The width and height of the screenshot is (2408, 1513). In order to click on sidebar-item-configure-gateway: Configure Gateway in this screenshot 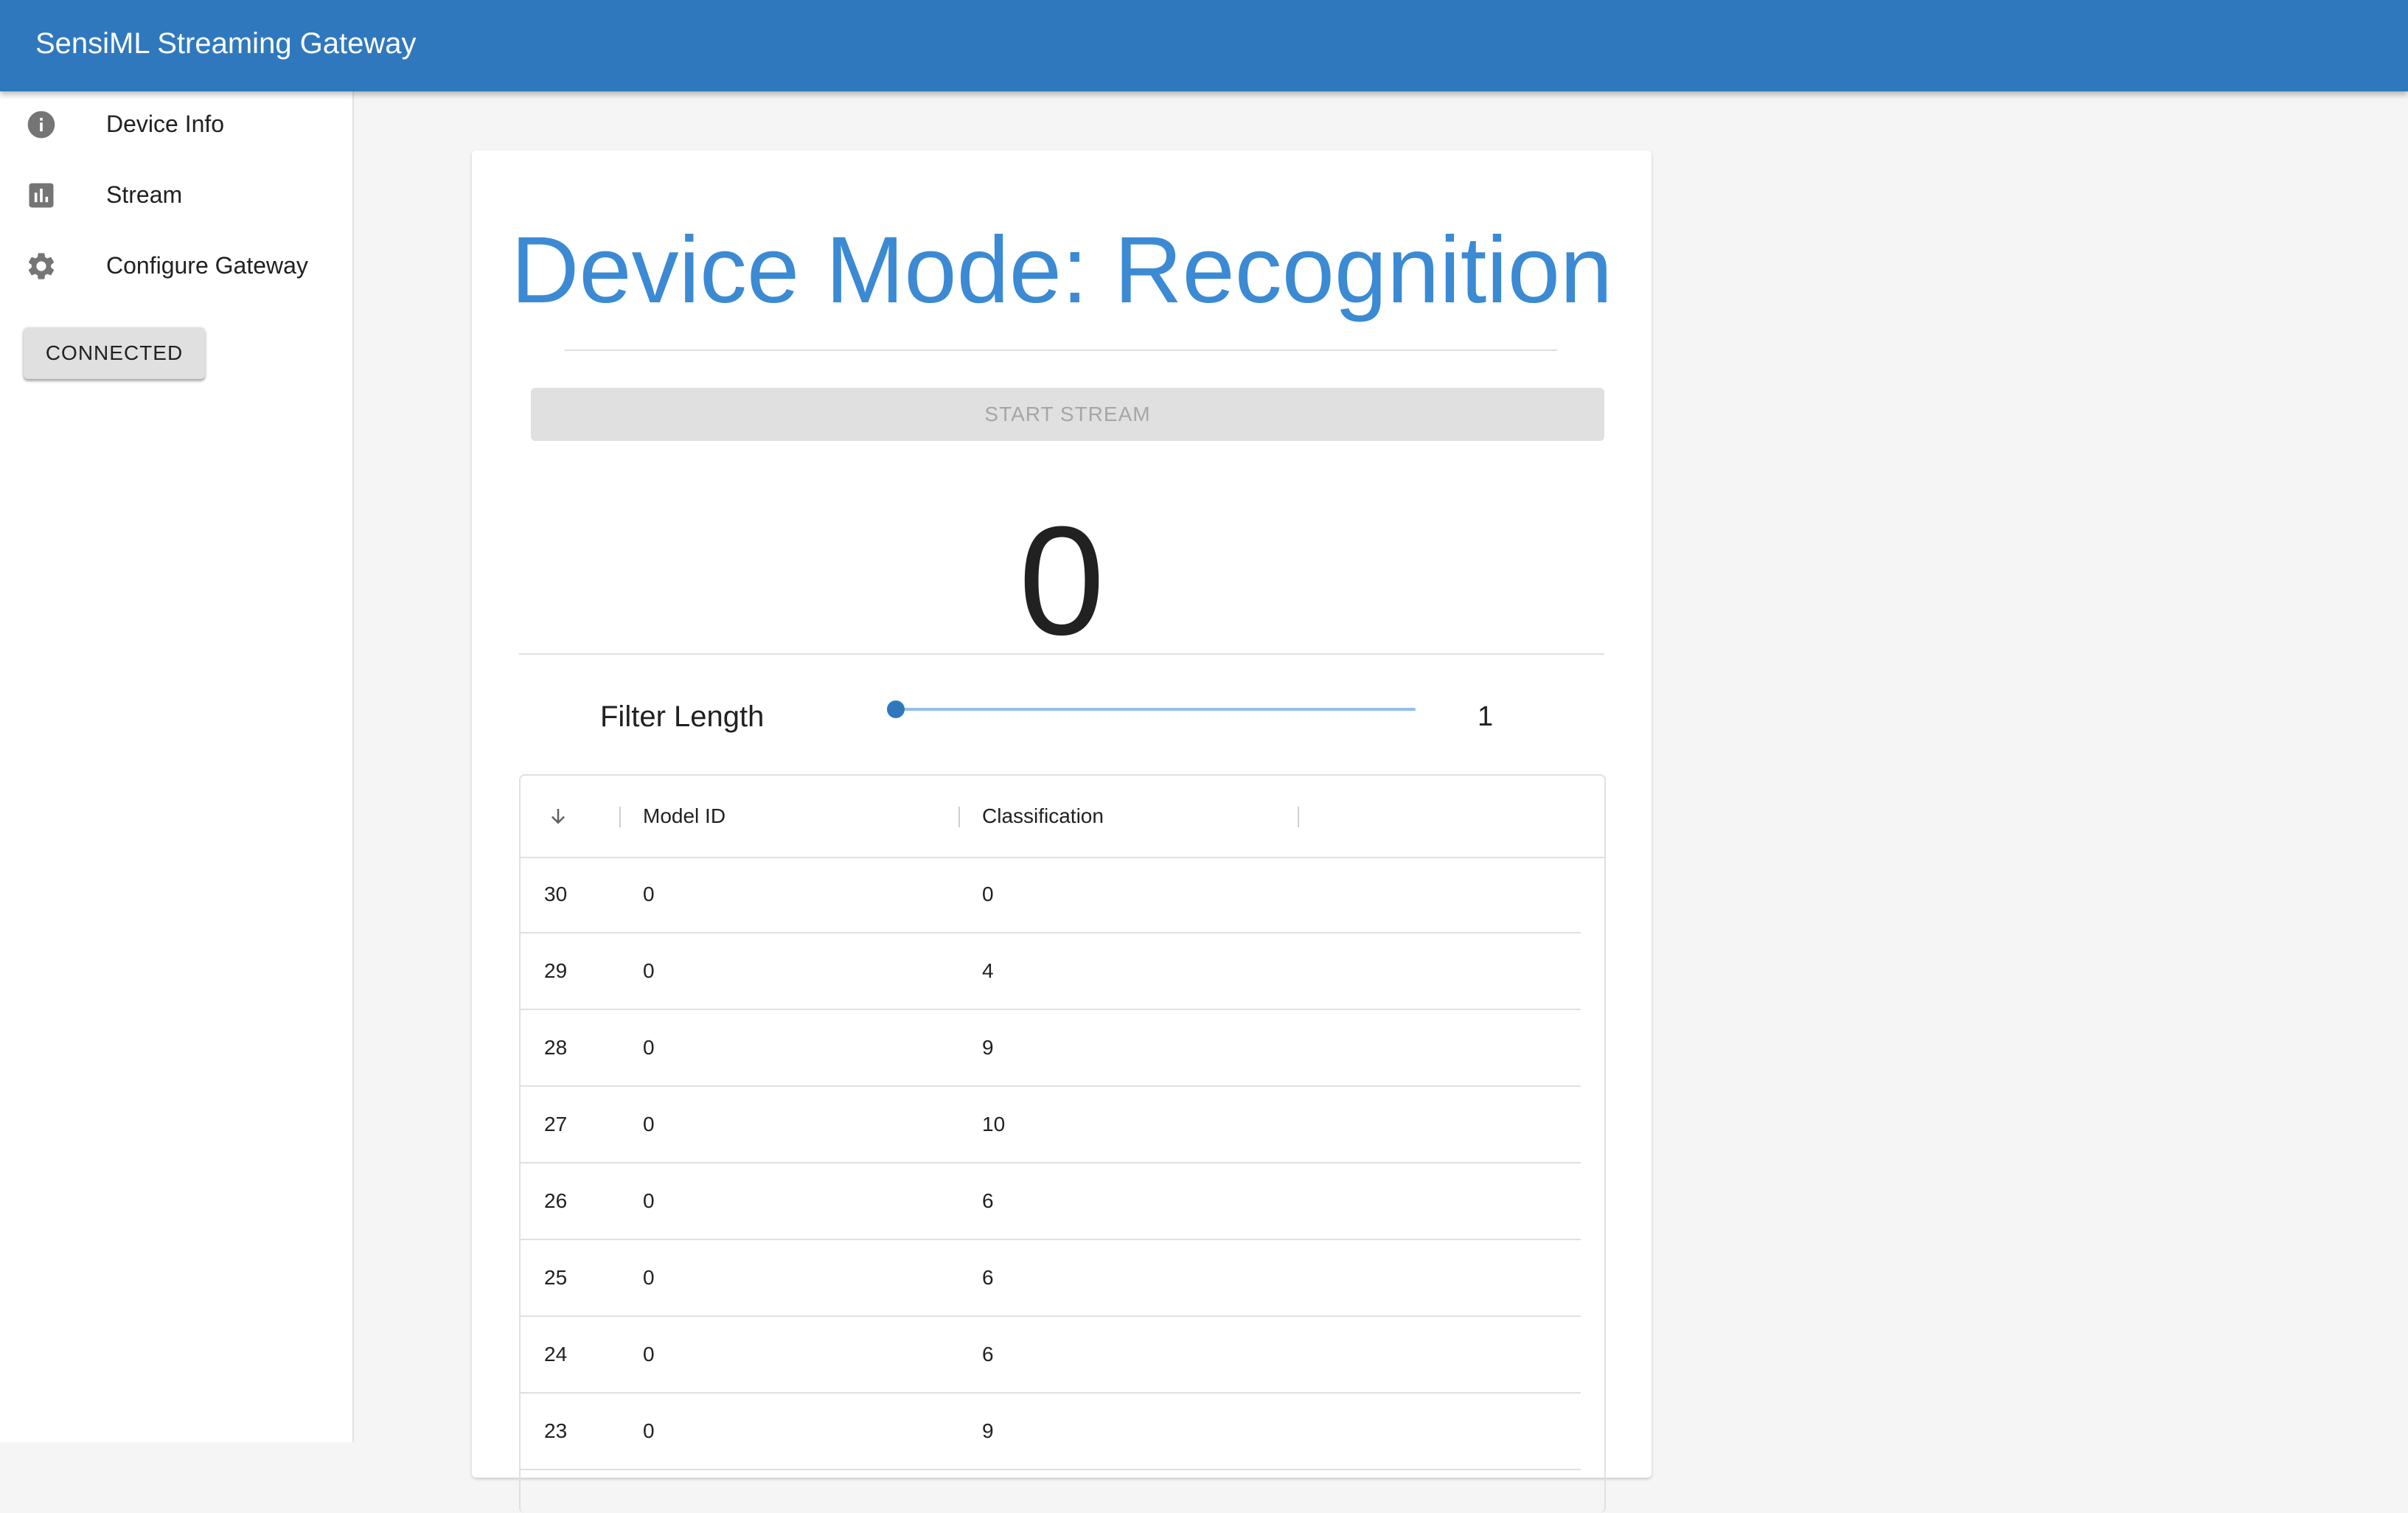, I will do `click(176, 266)`.